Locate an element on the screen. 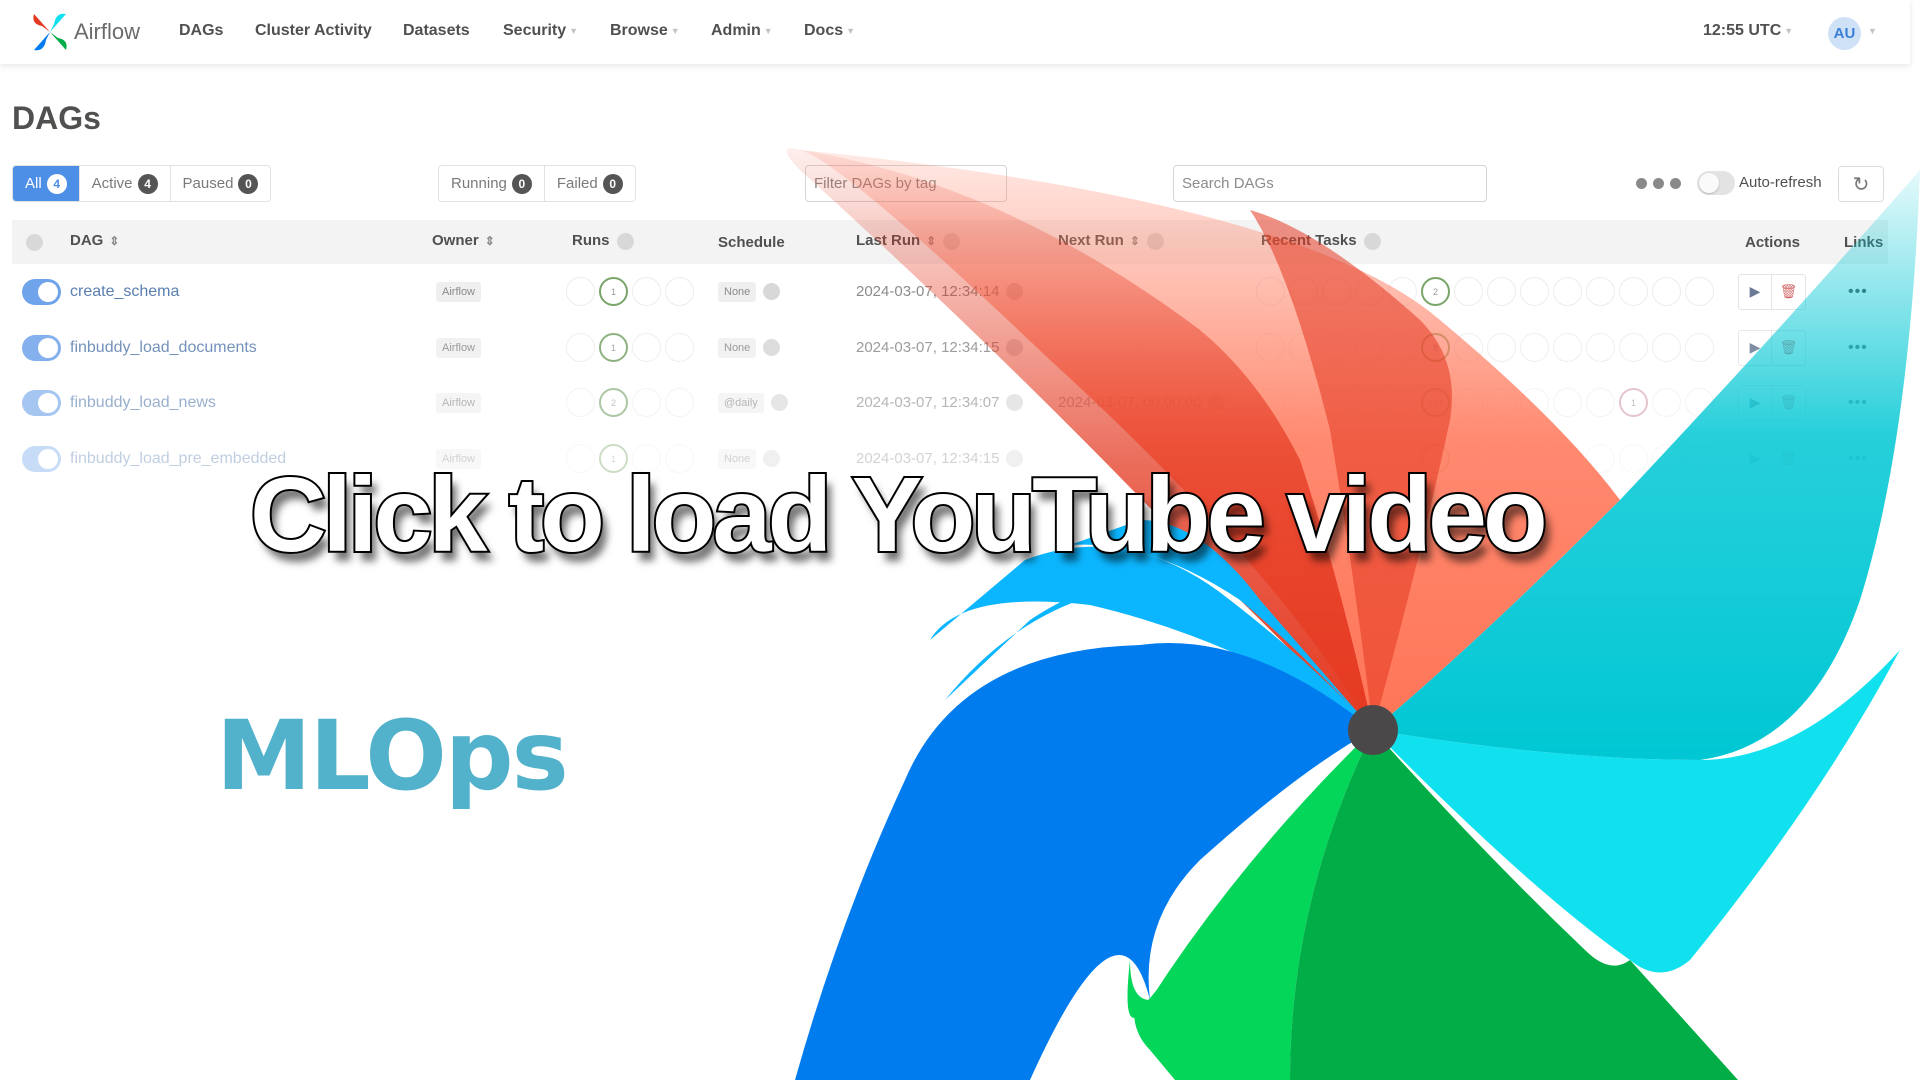  auto-refresh-toggle is located at coordinates (1716, 183).